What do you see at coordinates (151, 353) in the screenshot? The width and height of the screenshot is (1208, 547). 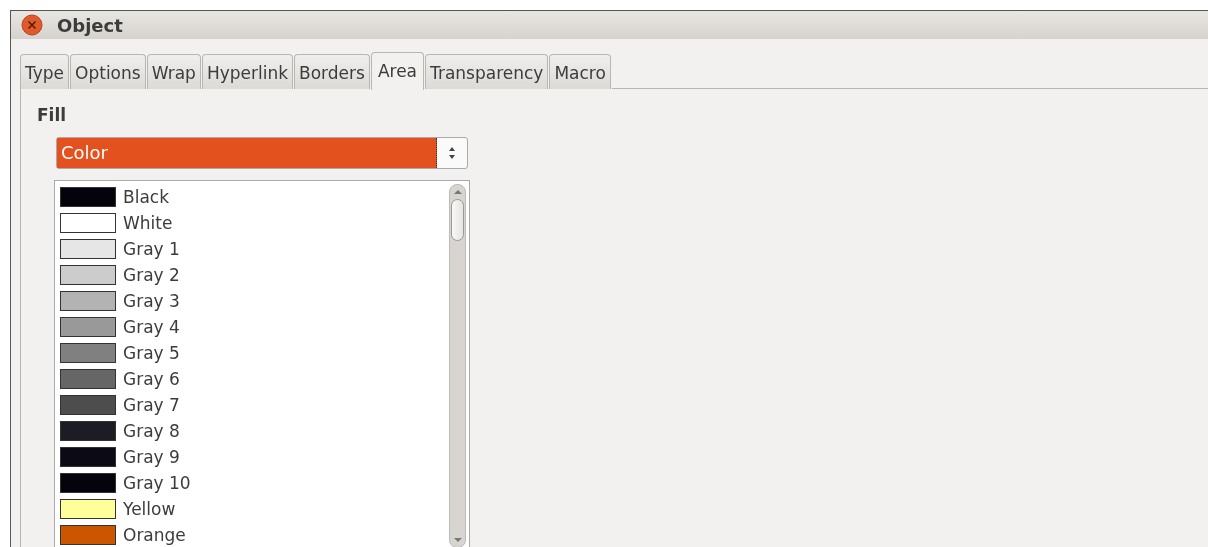 I see `color-name: Gray 5` at bounding box center [151, 353].